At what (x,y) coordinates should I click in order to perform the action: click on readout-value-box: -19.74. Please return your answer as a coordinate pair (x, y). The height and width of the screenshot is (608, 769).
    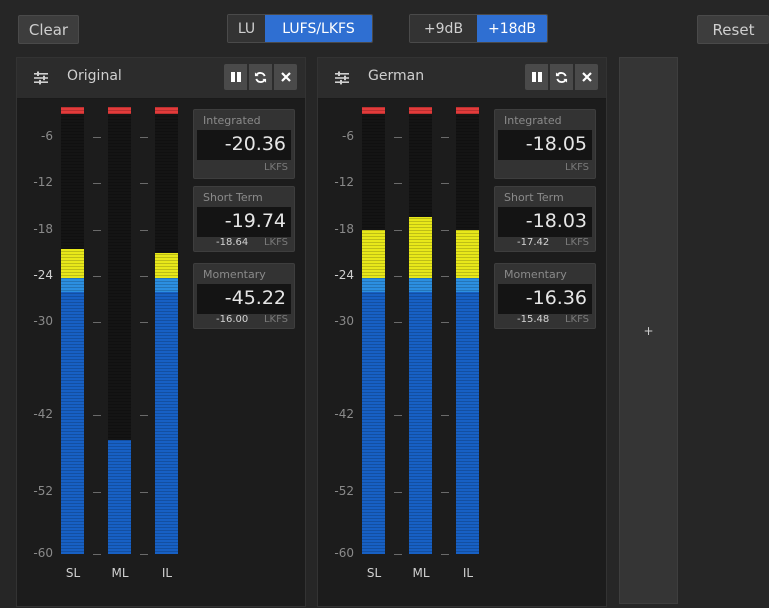
    Looking at the image, I should click on (244, 222).